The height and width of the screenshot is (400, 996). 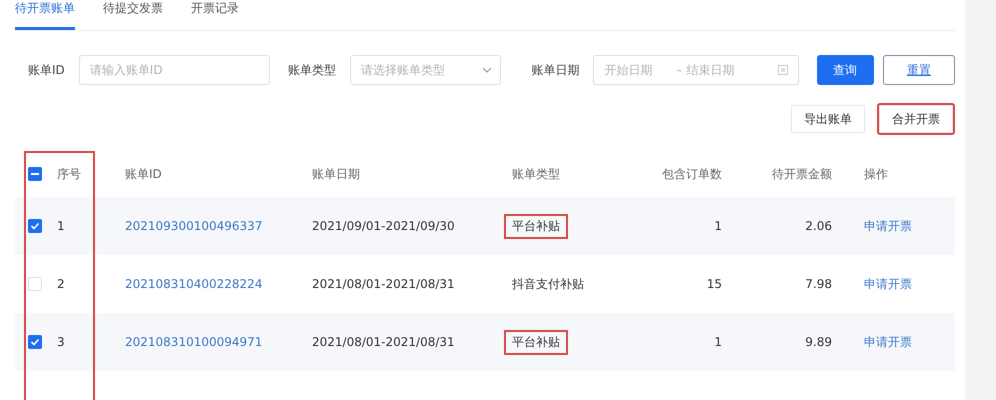 What do you see at coordinates (487, 70) in the screenshot?
I see `chevron-down-icon` at bounding box center [487, 70].